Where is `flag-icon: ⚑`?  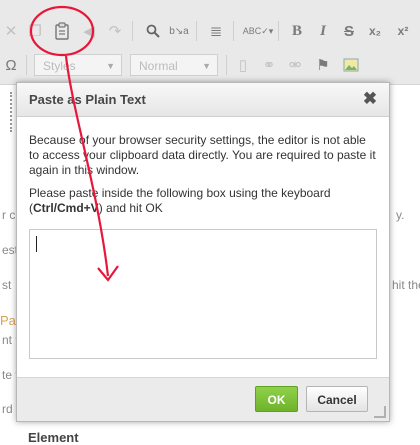
flag-icon: ⚑ is located at coordinates (323, 65).